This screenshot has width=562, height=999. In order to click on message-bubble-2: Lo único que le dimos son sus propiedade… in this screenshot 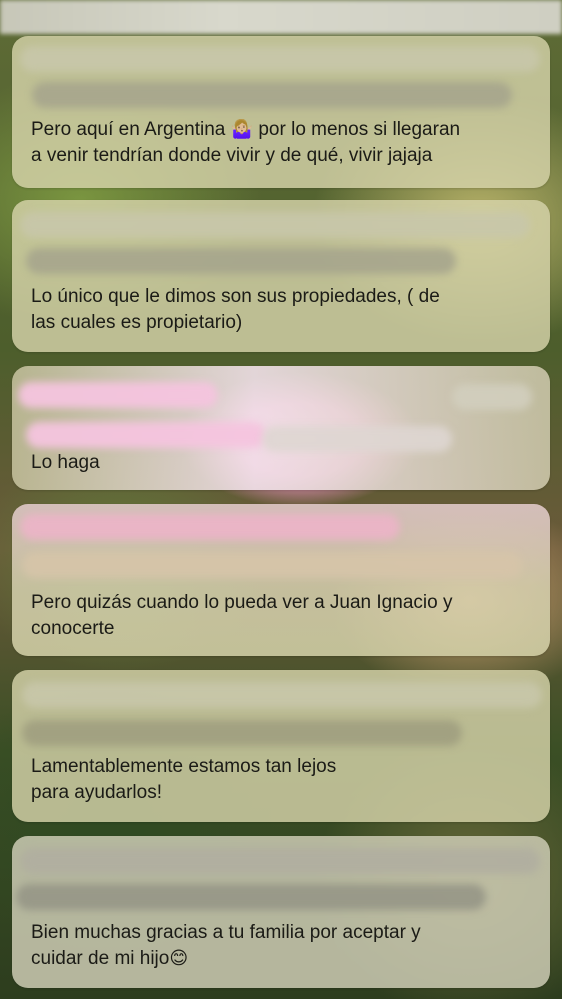, I will do `click(281, 276)`.